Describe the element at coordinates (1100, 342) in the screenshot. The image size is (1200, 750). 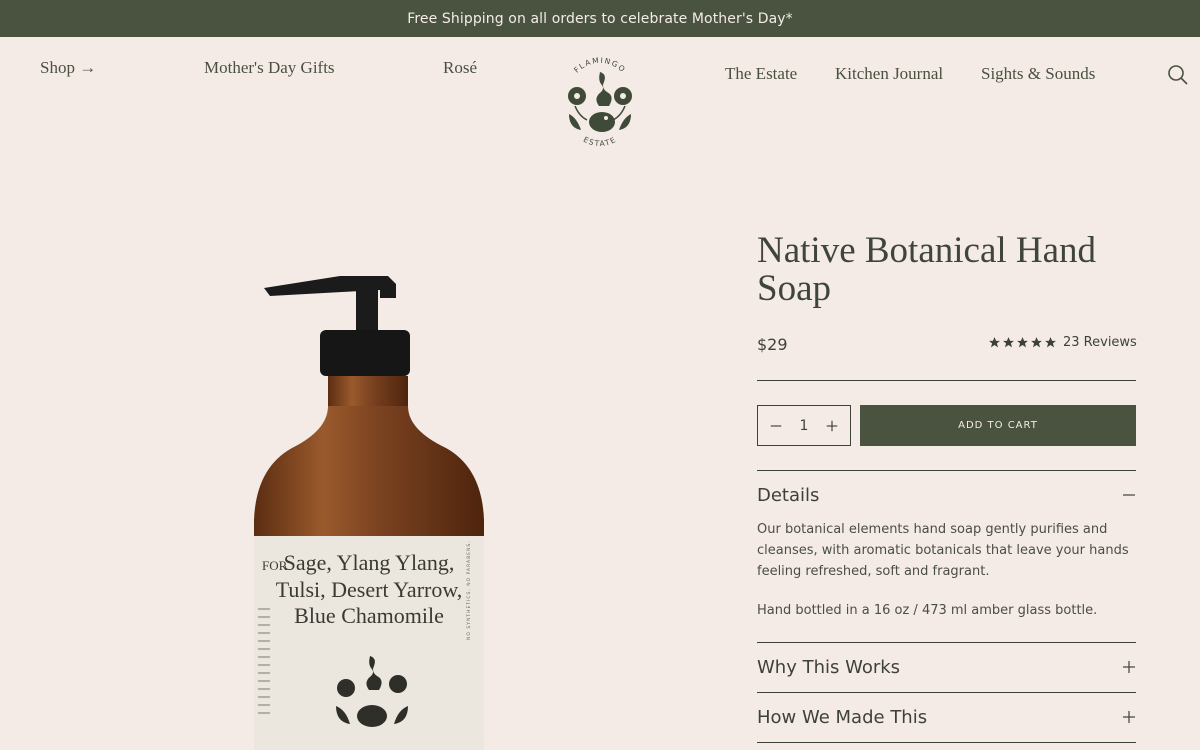
I see `reviews-link: 23 Reviews` at that location.